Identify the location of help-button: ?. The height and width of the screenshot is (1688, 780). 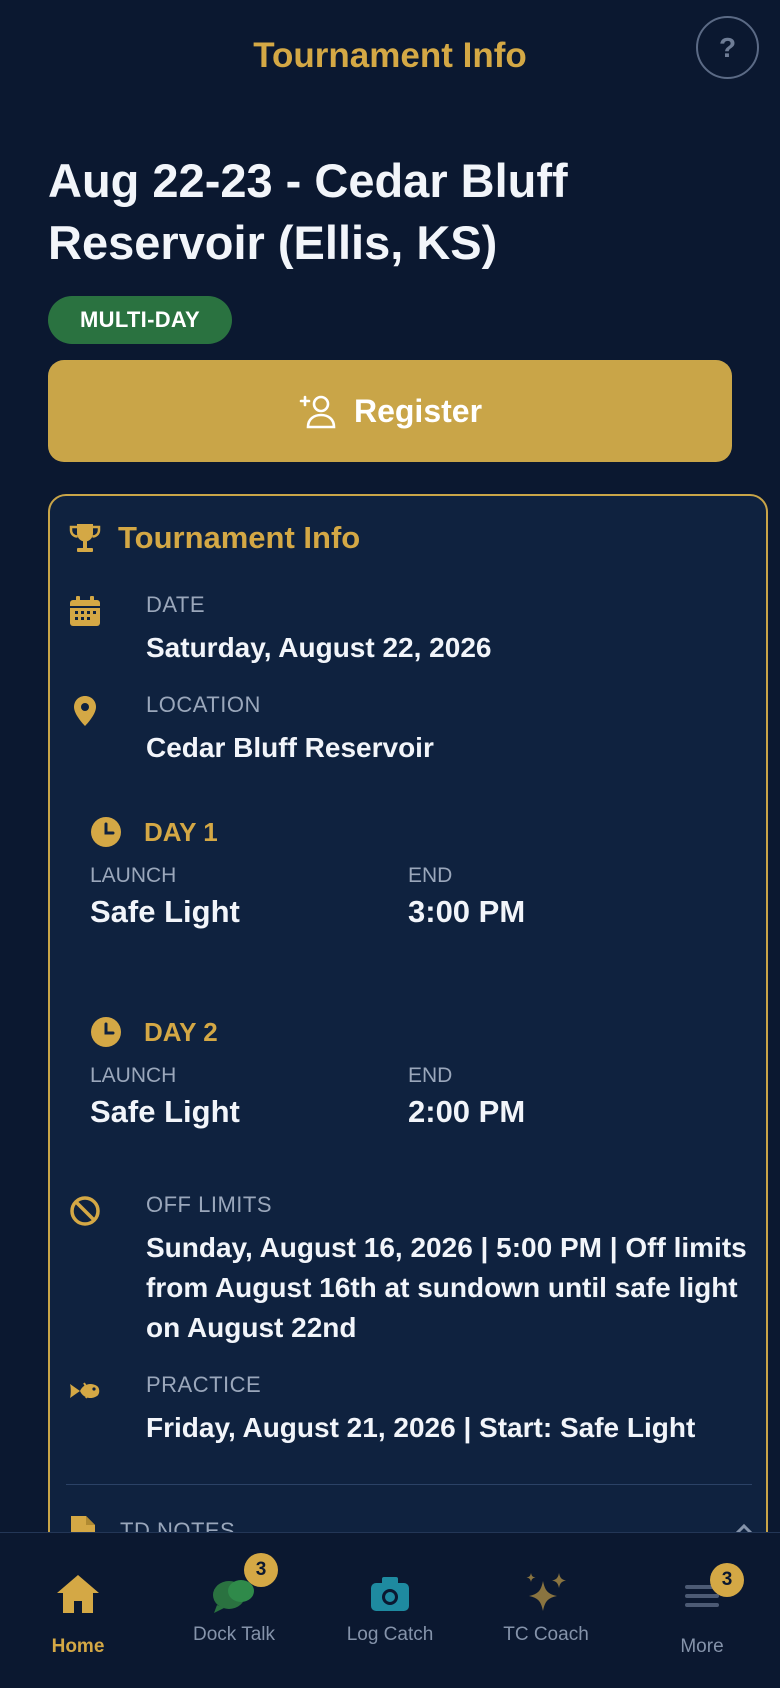
(727, 47).